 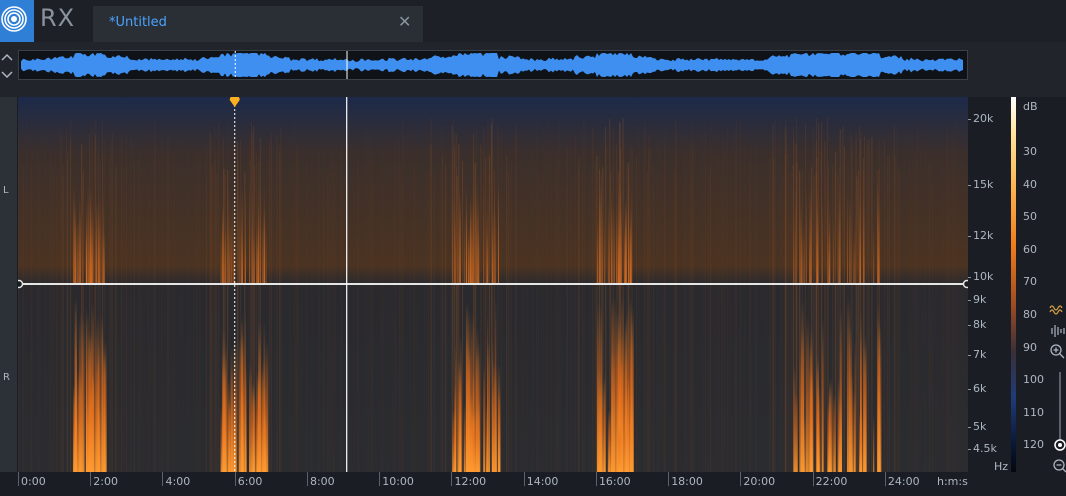 I want to click on waveform-view-icon, so click(x=1056, y=310).